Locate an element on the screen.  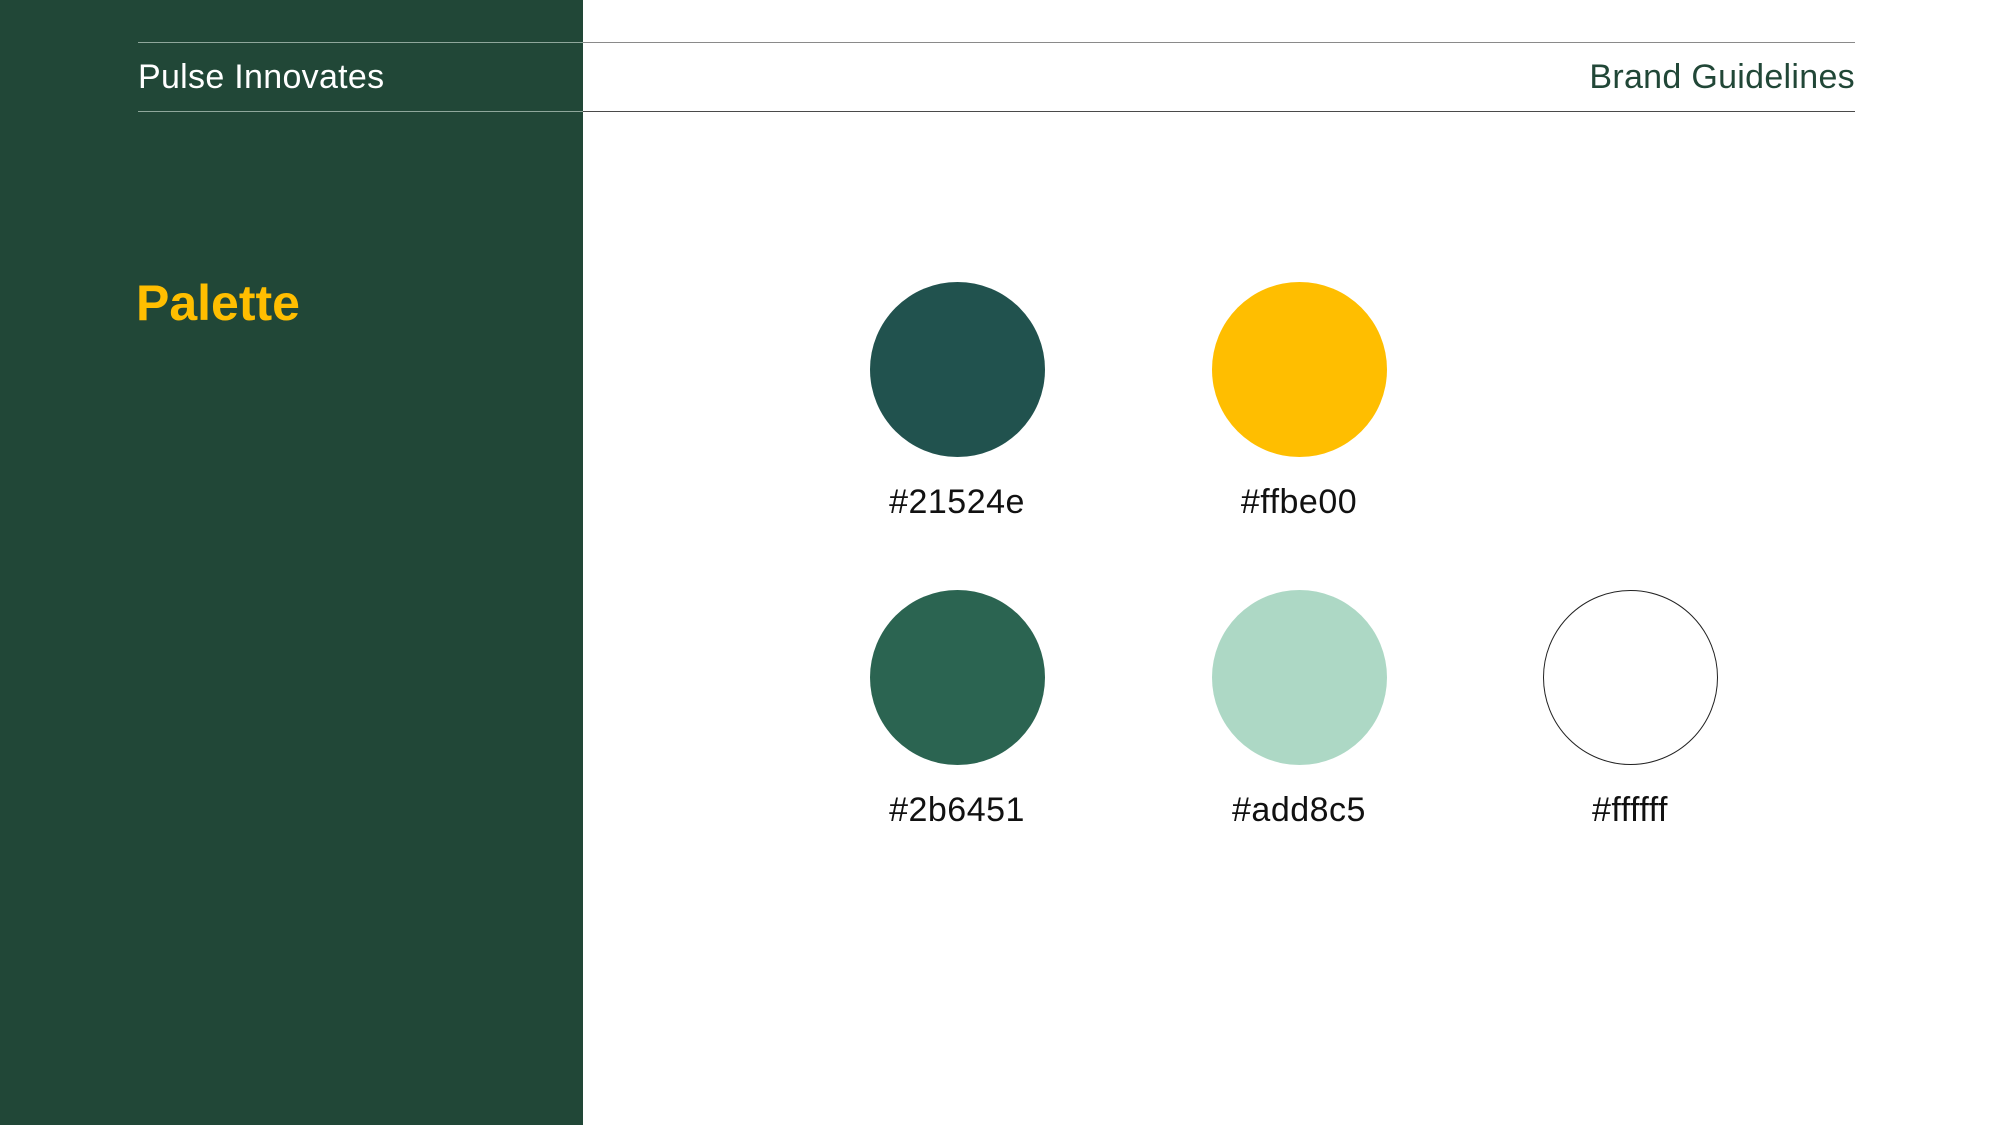
header-rule-bottom-right is located at coordinates (1219, 111).